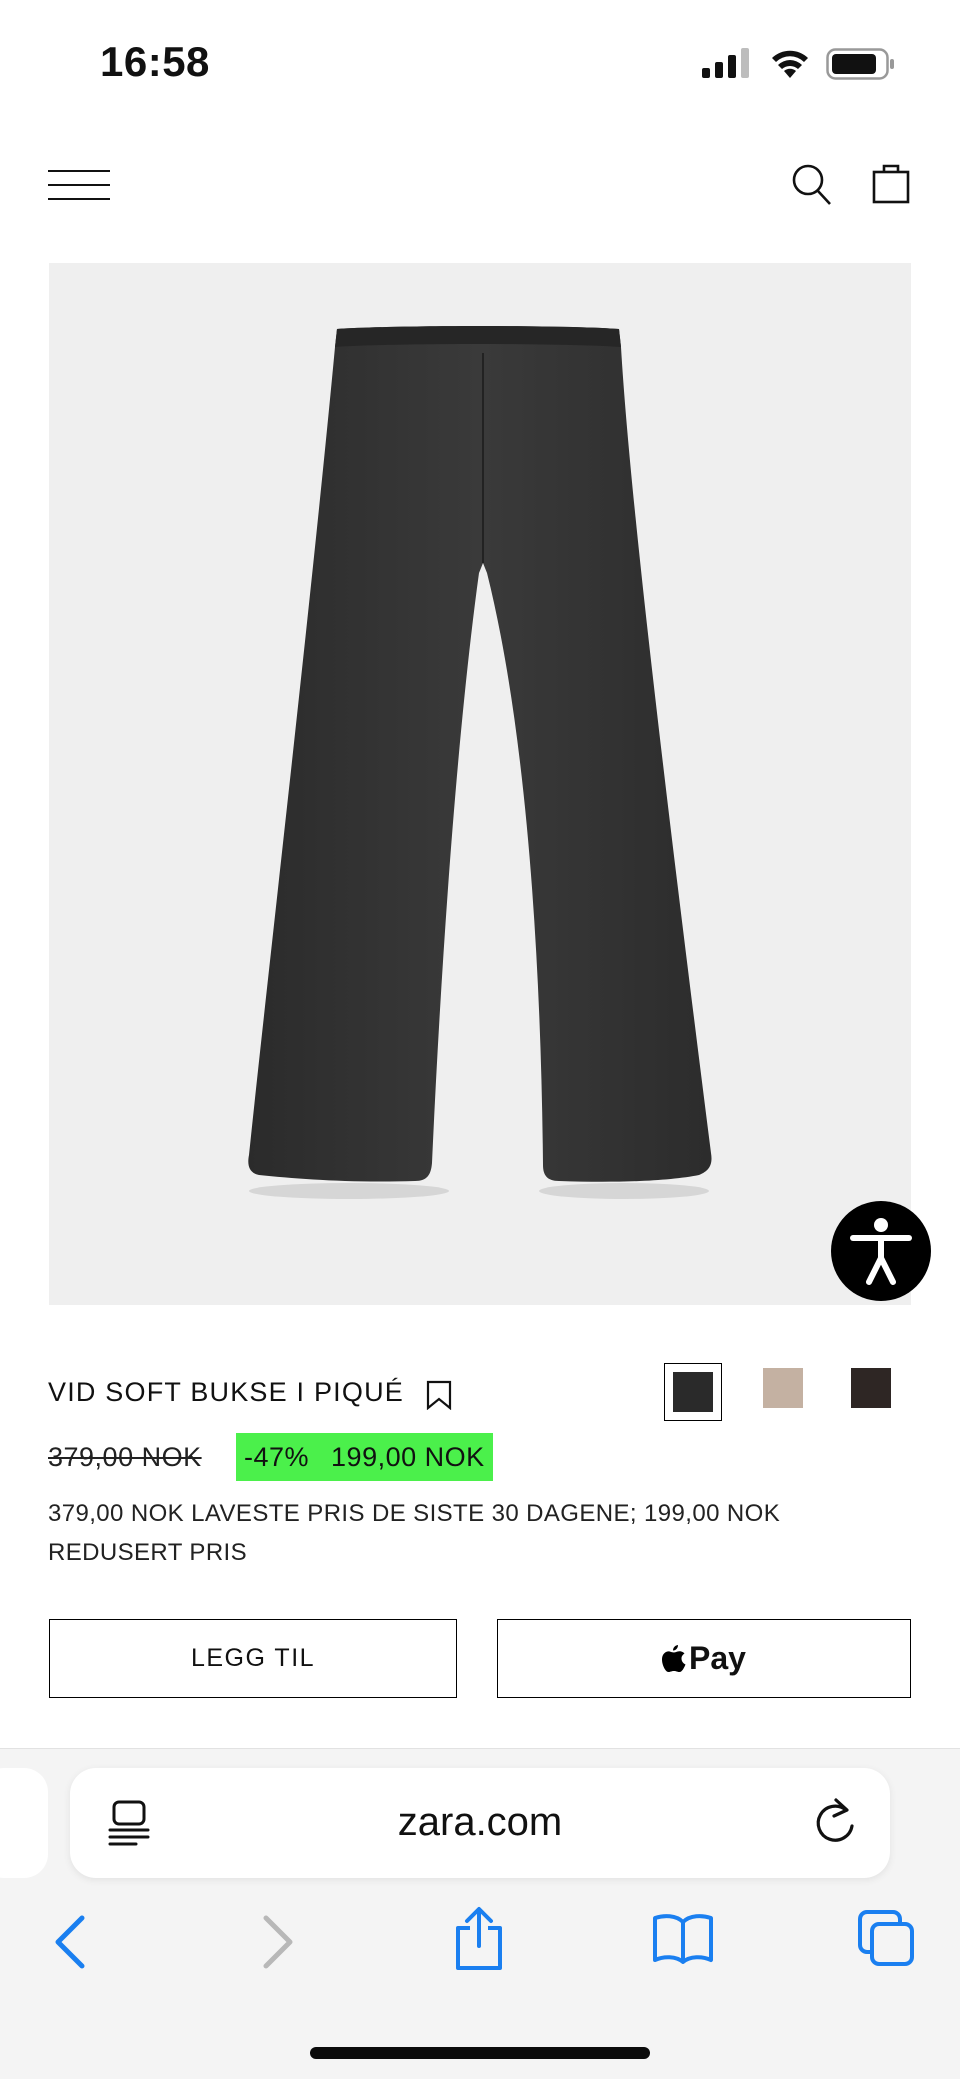 This screenshot has height=2079, width=960. Describe the element at coordinates (811, 184) in the screenshot. I see `search-icon` at that location.